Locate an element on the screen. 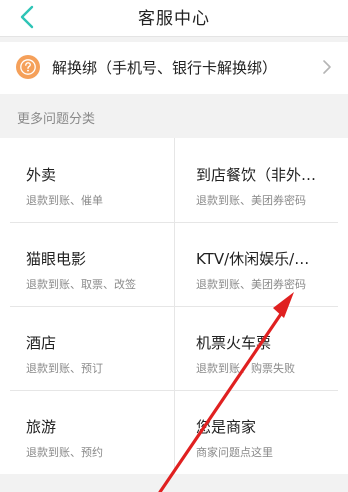  category-subtitle: 退款到账、取票、改签 is located at coordinates (81, 284).